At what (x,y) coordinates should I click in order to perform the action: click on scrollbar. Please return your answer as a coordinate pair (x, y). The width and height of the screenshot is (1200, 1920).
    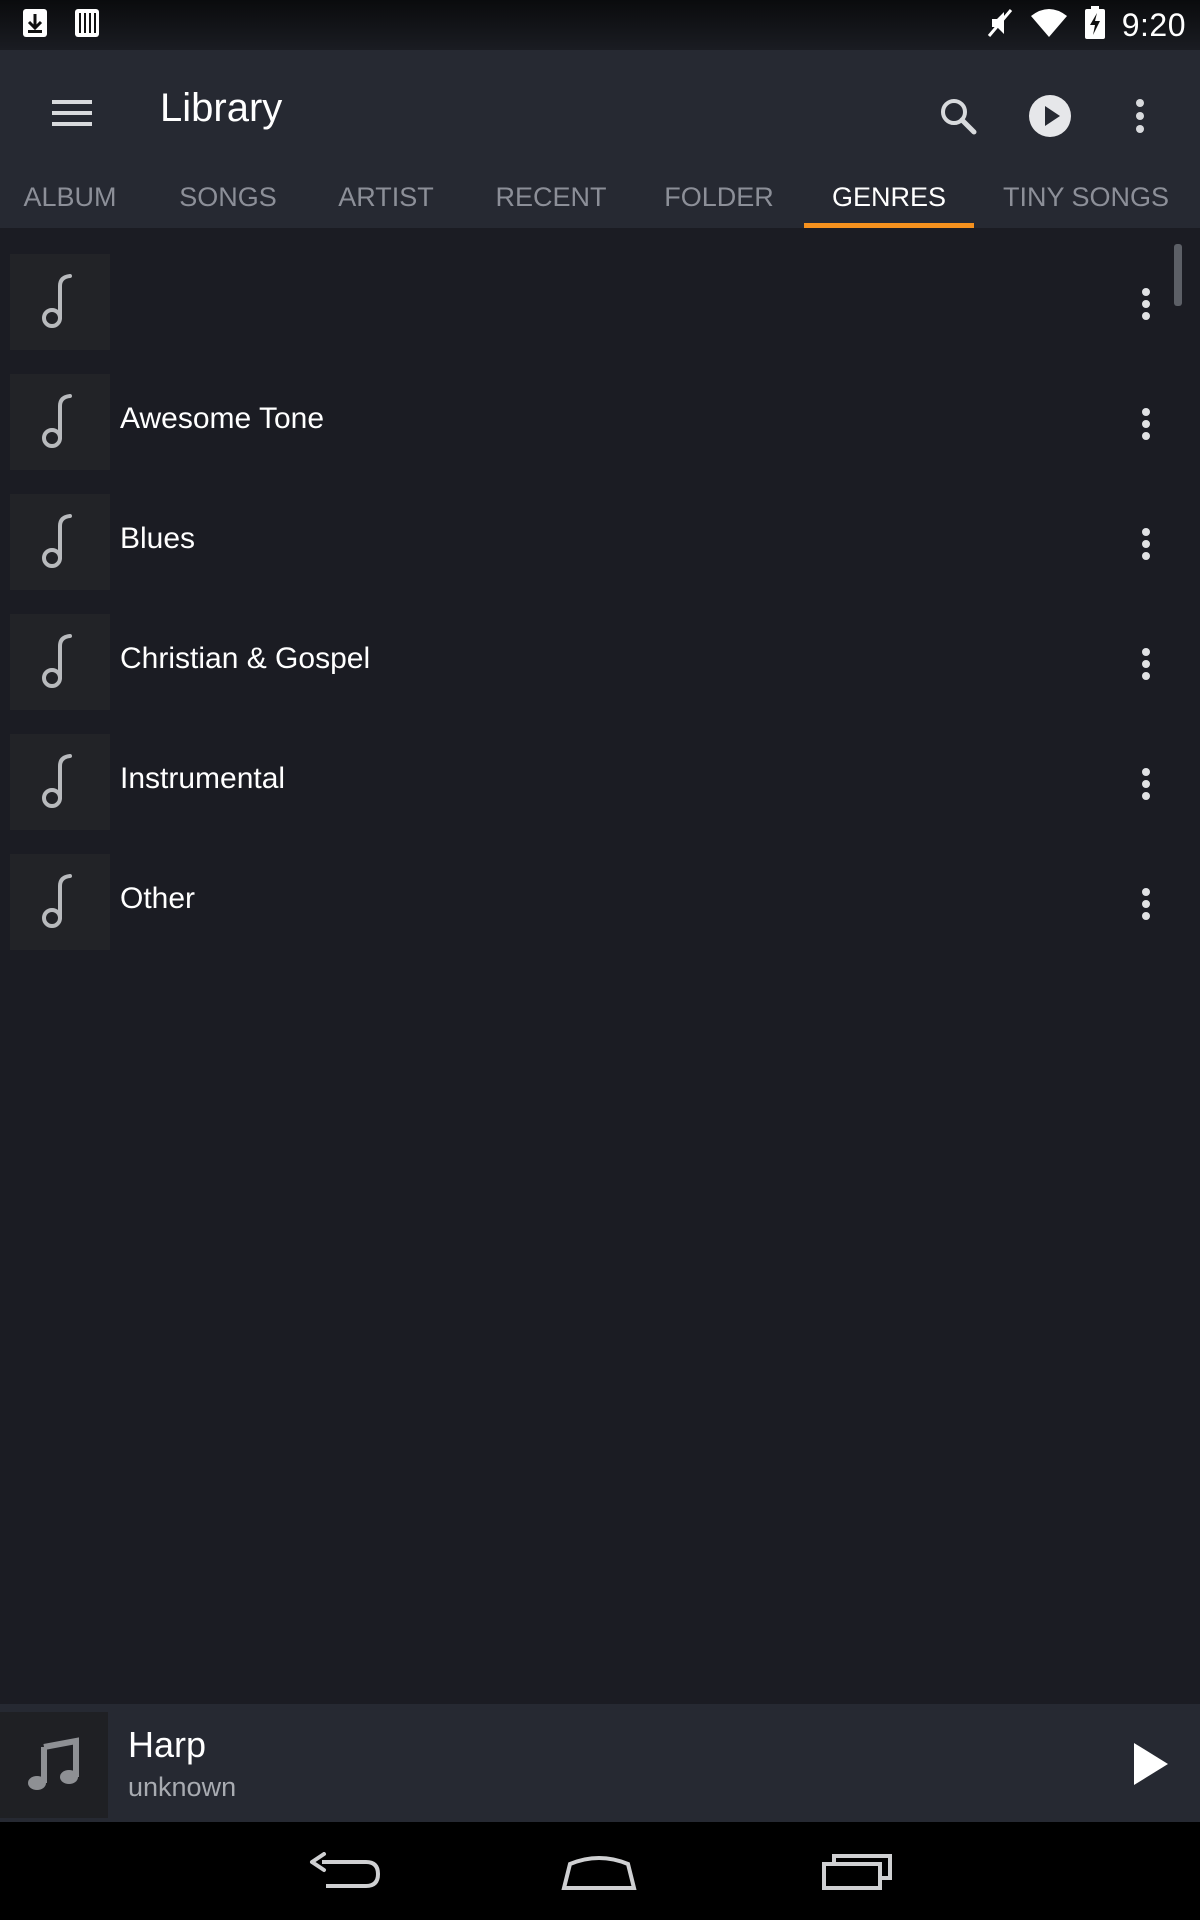
    Looking at the image, I should click on (1178, 275).